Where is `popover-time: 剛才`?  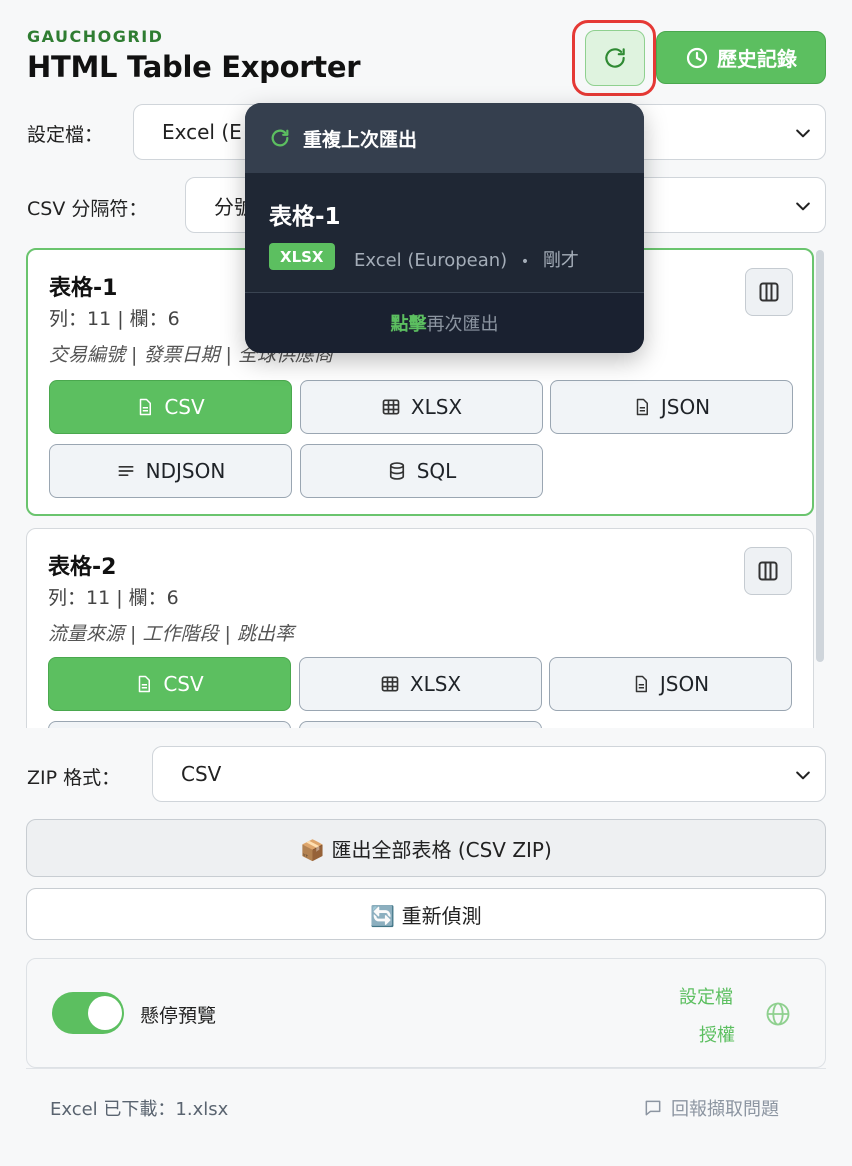 popover-time: 剛才 is located at coordinates (560, 260).